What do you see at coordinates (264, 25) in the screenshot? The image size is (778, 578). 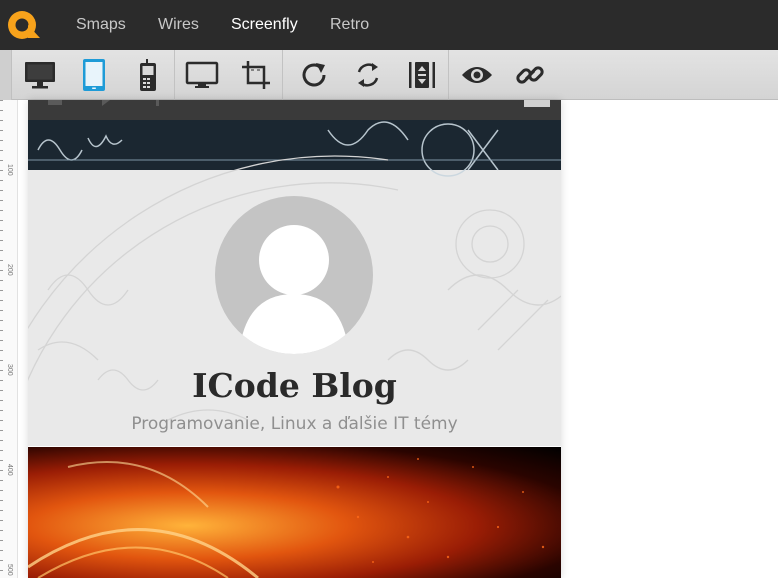 I see `nav-link-screenfly: Screenfly` at bounding box center [264, 25].